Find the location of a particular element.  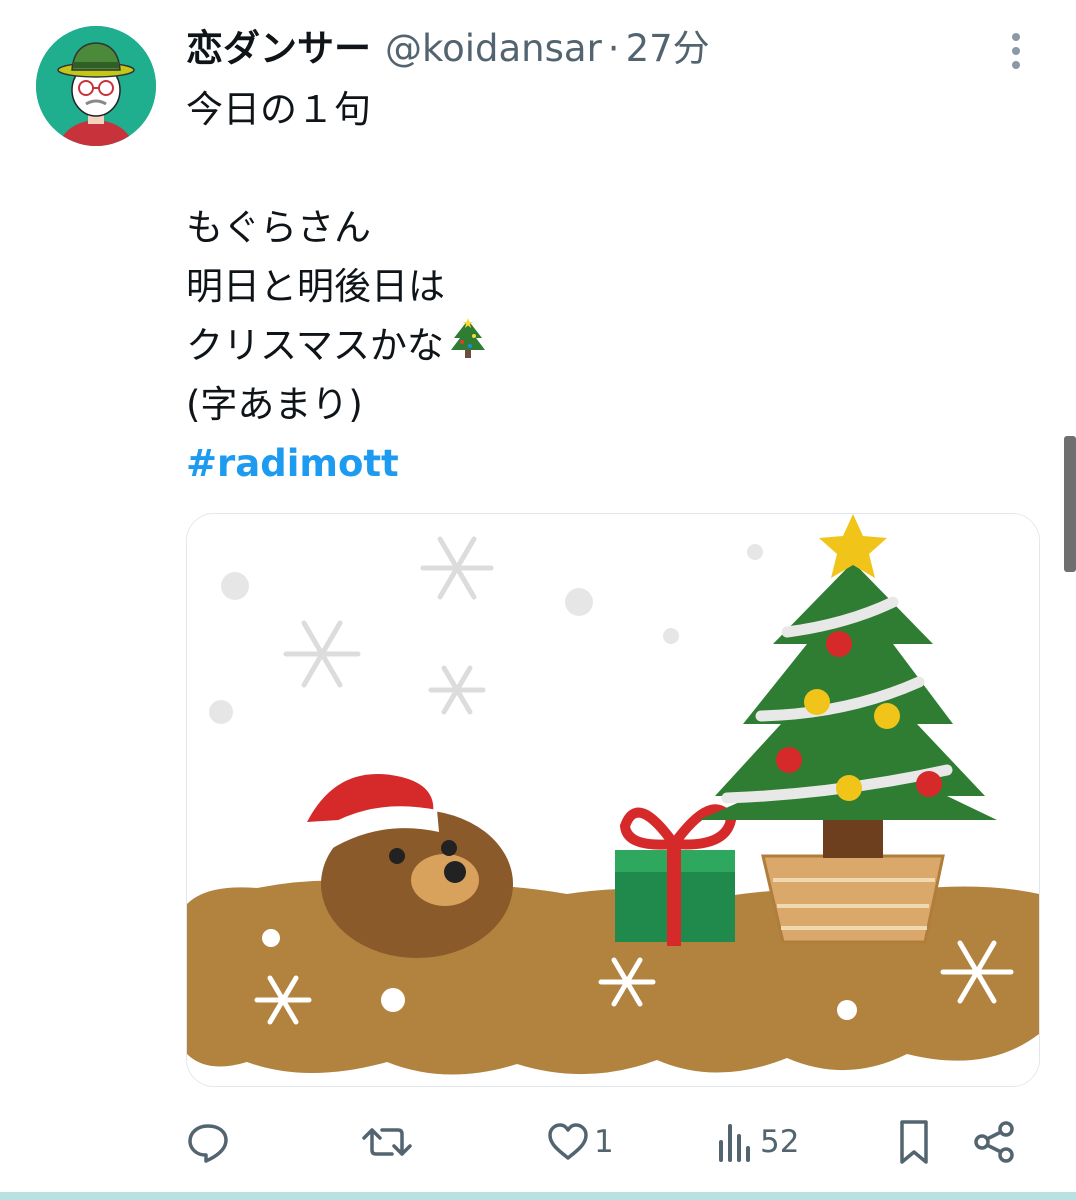

share-icon is located at coordinates (995, 1142).